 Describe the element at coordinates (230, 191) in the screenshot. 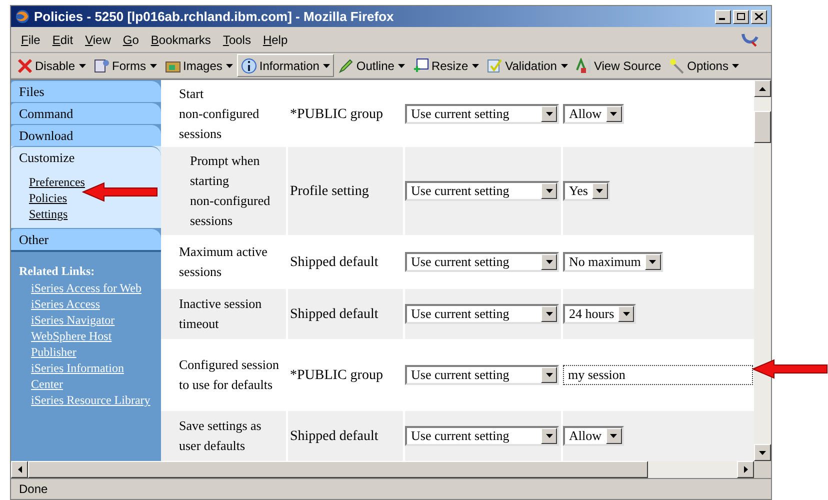

I see `setting-label: Prompt when starting non-configured sessions` at that location.